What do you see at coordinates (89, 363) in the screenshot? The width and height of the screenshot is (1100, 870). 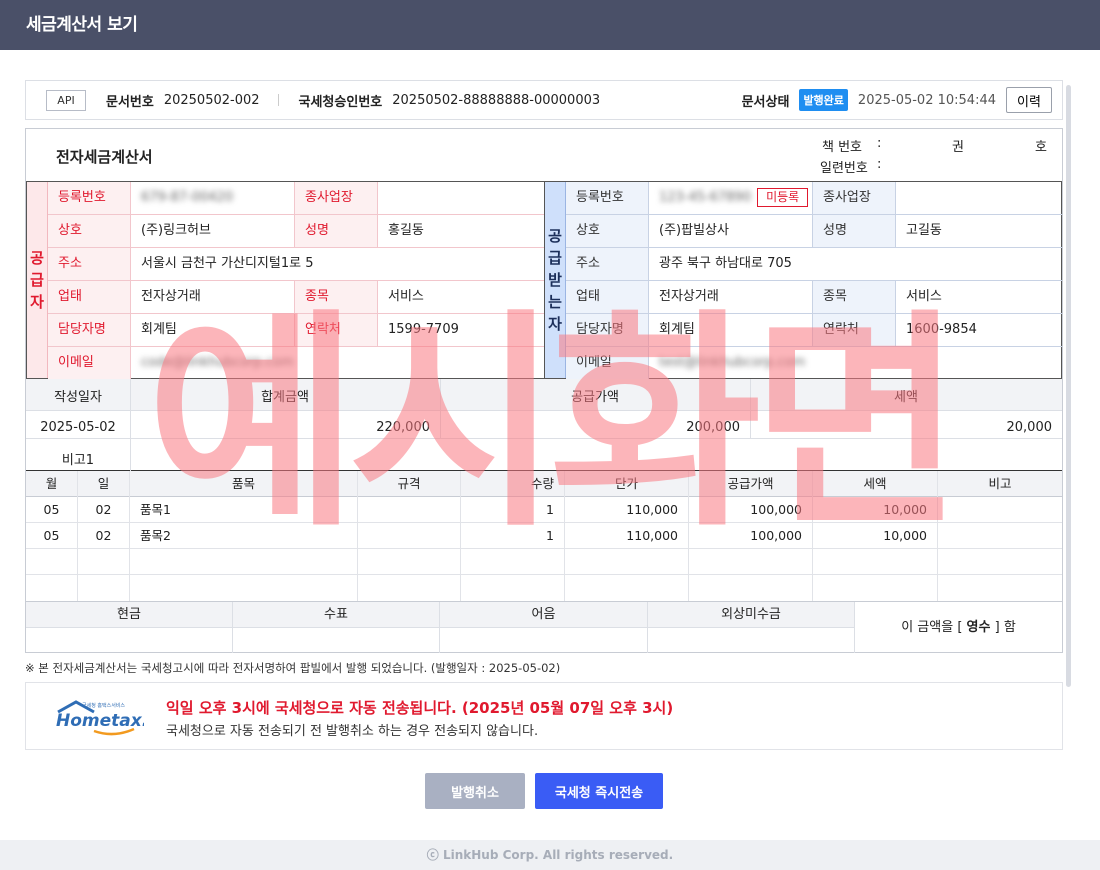 I see `supplier-email-label: 이메일` at bounding box center [89, 363].